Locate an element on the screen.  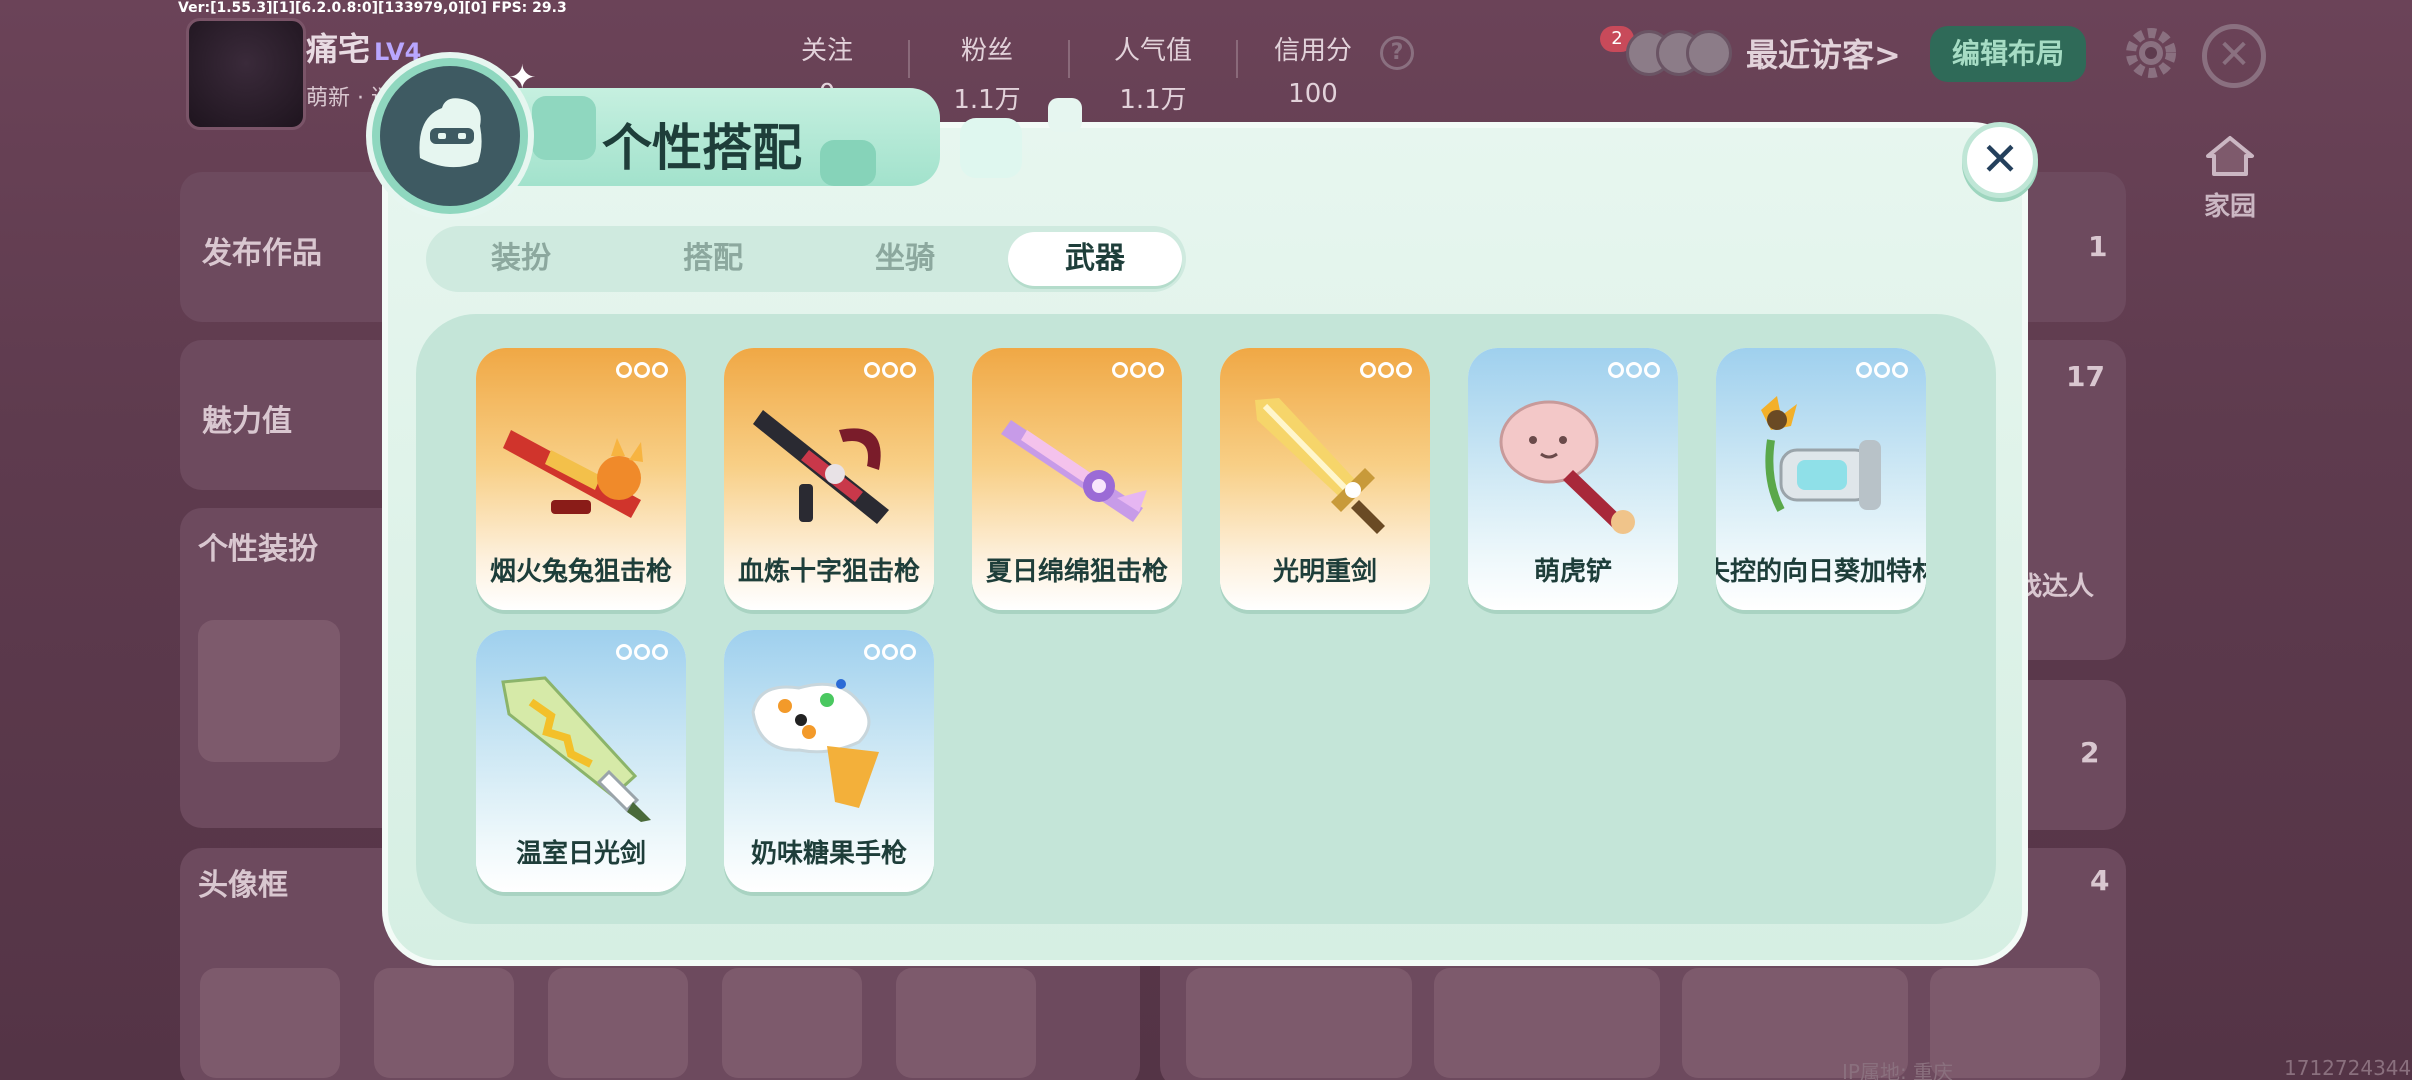
avatar-frame-title: 头像框 is located at coordinates (243, 885).